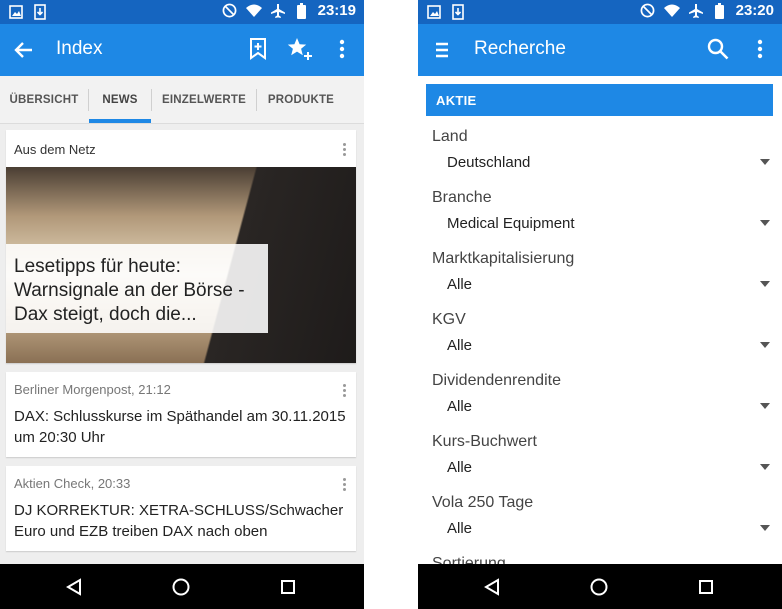  What do you see at coordinates (258, 49) in the screenshot?
I see `bookmark-add-icon` at bounding box center [258, 49].